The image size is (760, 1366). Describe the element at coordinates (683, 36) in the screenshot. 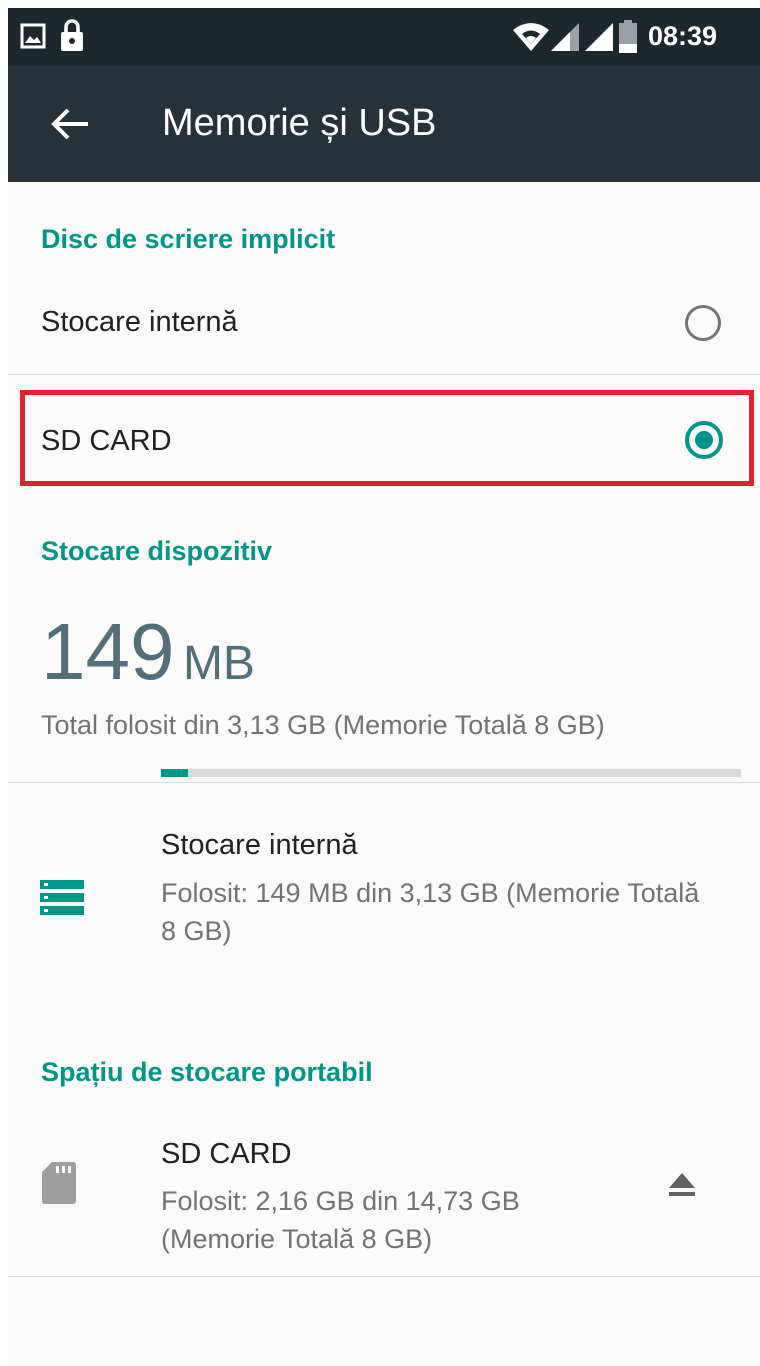

I see `clock-time: 08:39` at that location.